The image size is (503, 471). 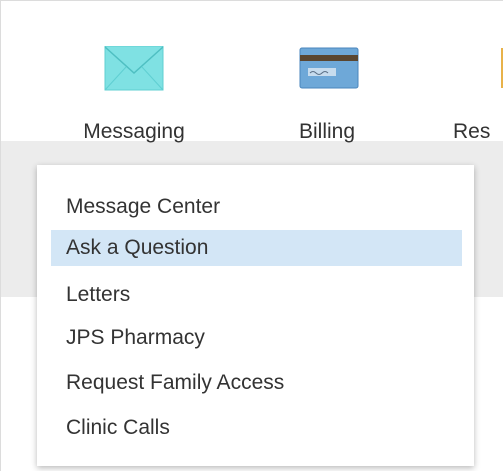 I want to click on nav-item-billing: Billing, so click(x=327, y=72).